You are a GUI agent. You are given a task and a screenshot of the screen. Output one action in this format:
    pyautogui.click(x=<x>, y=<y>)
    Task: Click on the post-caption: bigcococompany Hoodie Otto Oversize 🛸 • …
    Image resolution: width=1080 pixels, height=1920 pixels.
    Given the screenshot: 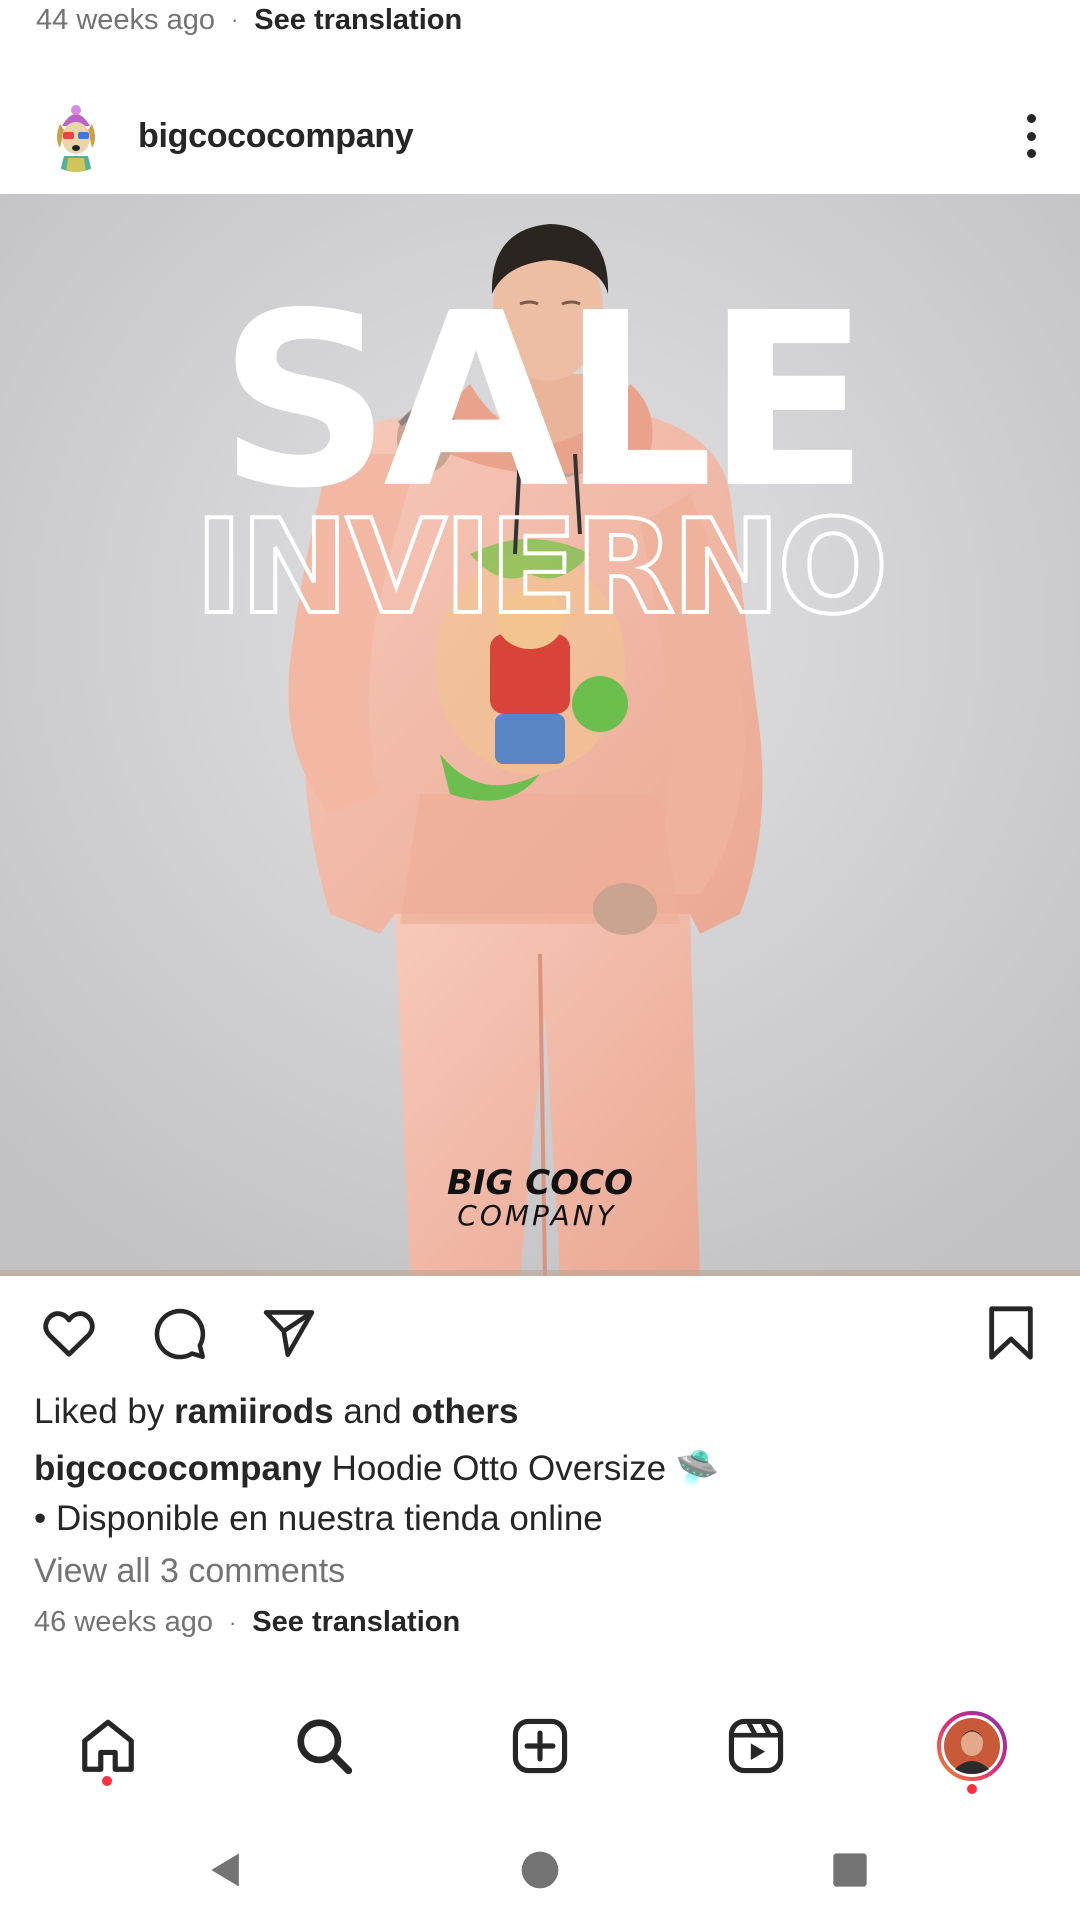 What is the action you would take?
    pyautogui.click(x=534, y=1494)
    